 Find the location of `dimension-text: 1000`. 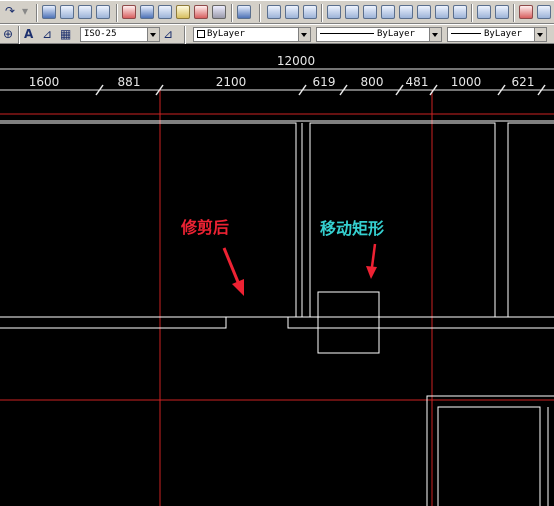

dimension-text: 1000 is located at coordinates (466, 82).